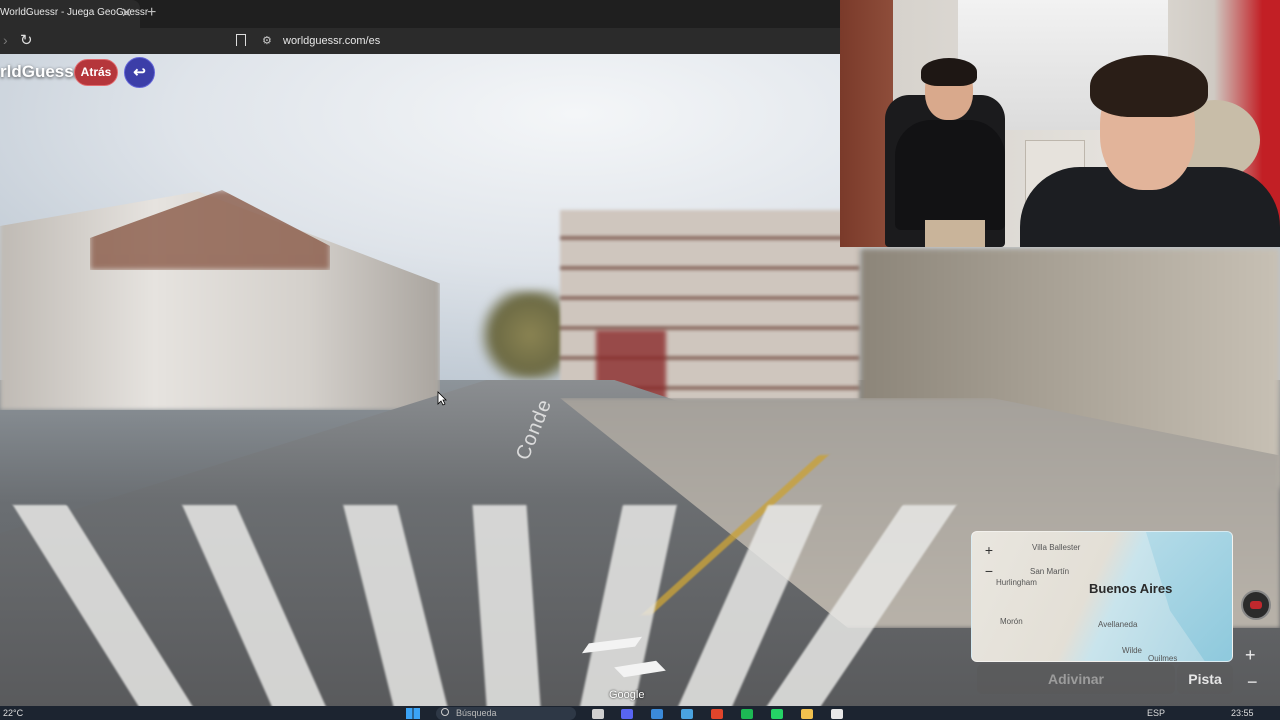  Describe the element at coordinates (1050, 571) in the screenshot. I see `map-label: San Martín` at that location.